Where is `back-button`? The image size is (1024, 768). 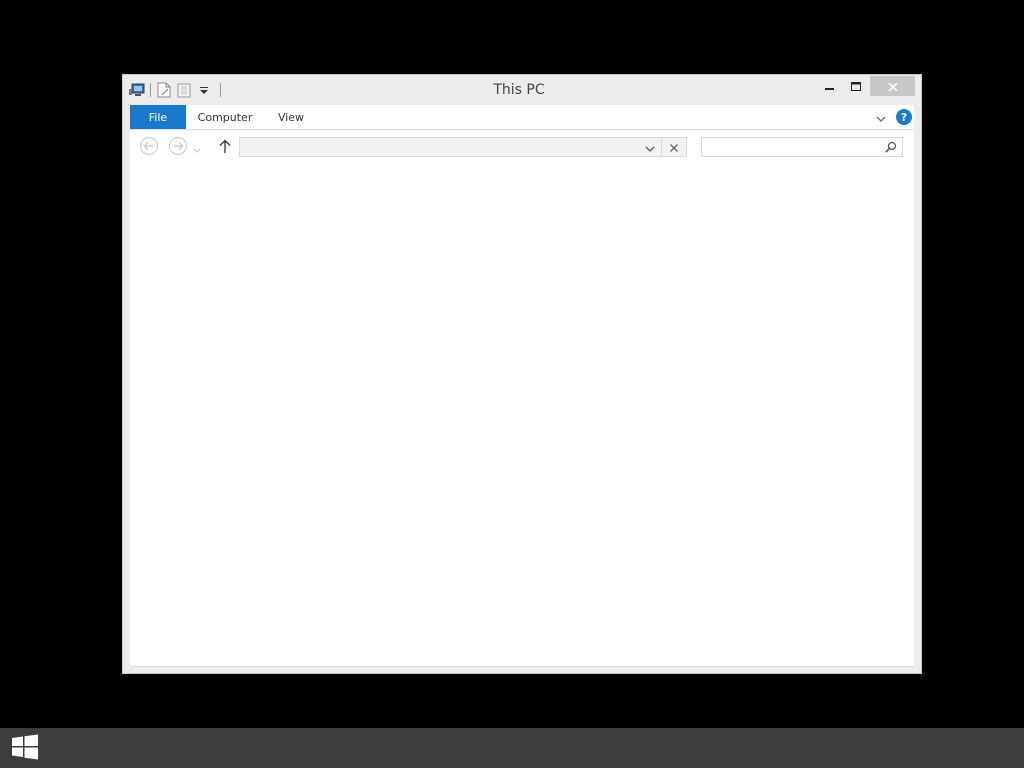
back-button is located at coordinates (149, 148).